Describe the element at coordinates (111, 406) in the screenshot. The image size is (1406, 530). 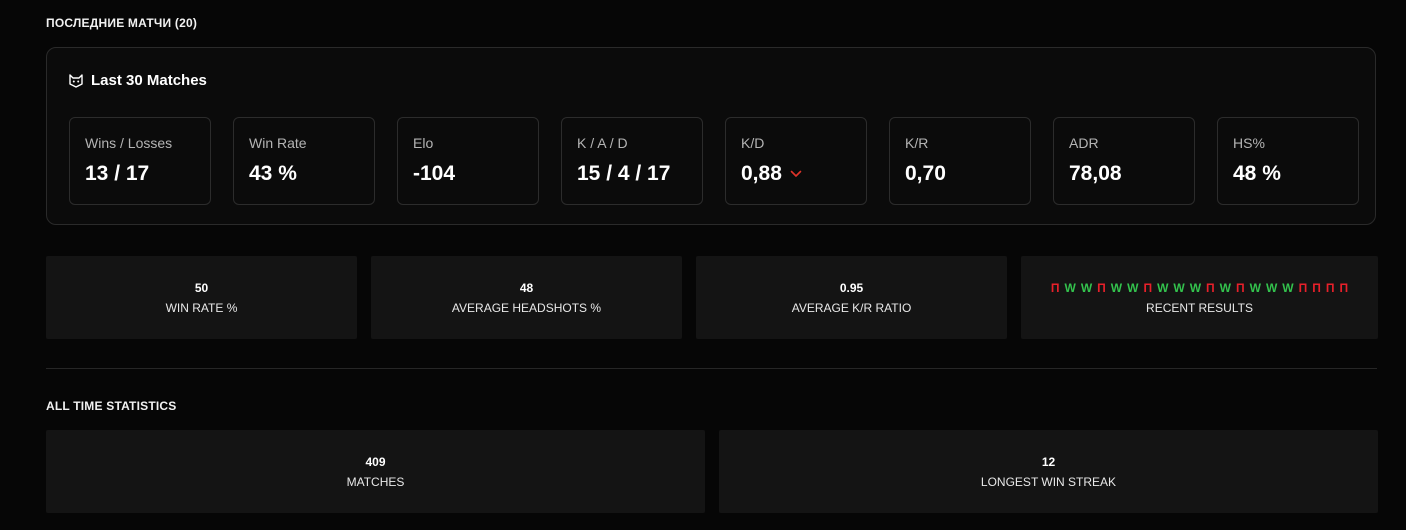
I see `all-time-heading: ALL TIME STATISTICS` at that location.